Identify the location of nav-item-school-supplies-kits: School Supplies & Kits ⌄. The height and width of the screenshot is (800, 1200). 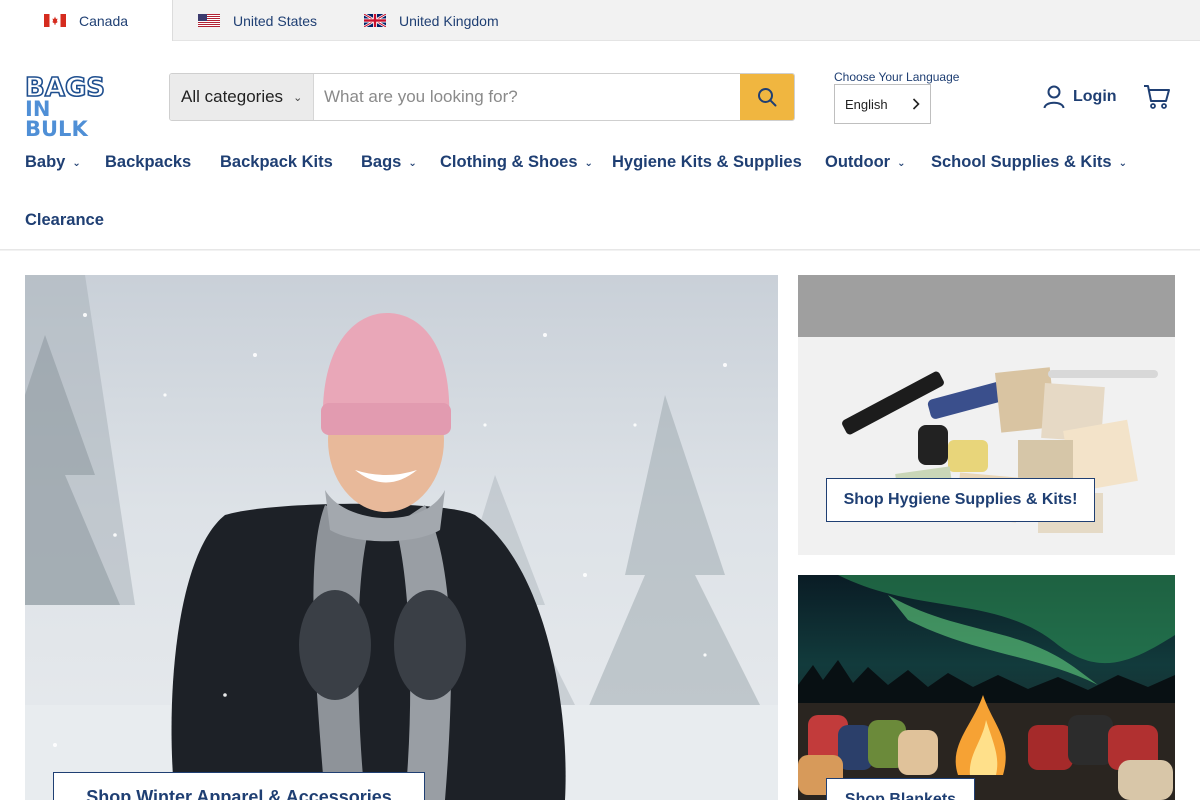
(1029, 162).